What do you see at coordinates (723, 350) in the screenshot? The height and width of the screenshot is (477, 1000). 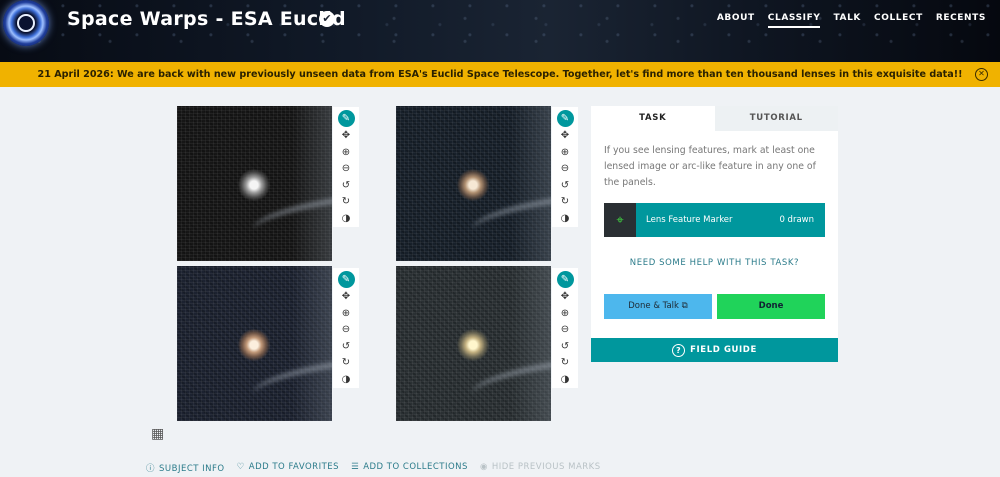 I see `field-guide-label: FIELD GUIDE` at bounding box center [723, 350].